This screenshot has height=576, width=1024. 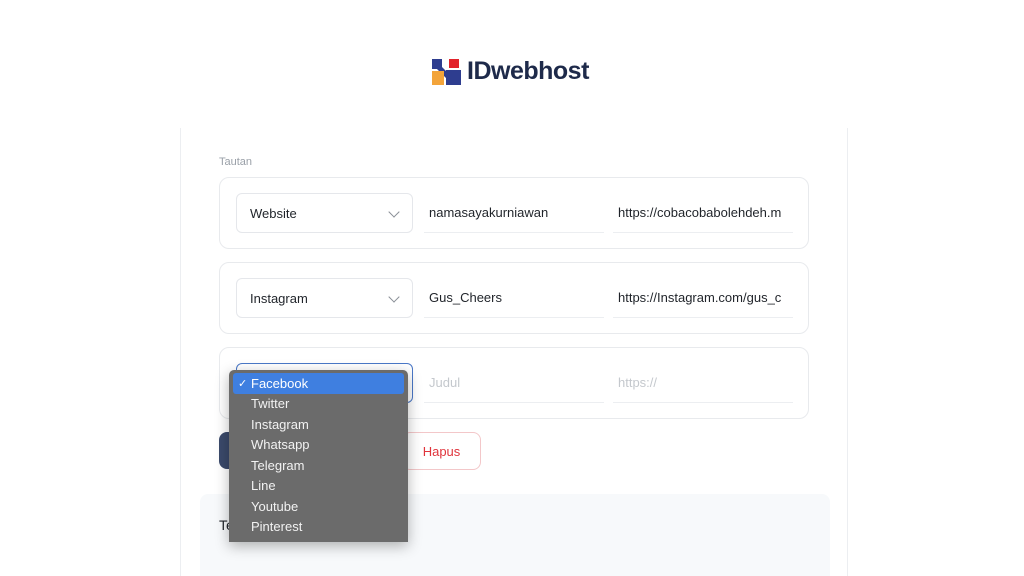 I want to click on option-label: Youtube, so click(x=275, y=506).